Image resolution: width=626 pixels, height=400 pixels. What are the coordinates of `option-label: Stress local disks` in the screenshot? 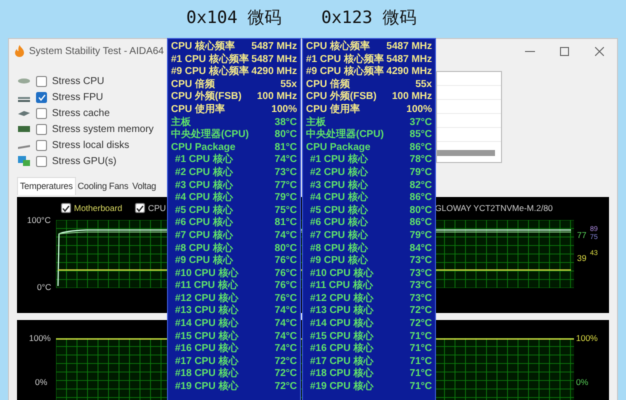 It's located at (91, 145).